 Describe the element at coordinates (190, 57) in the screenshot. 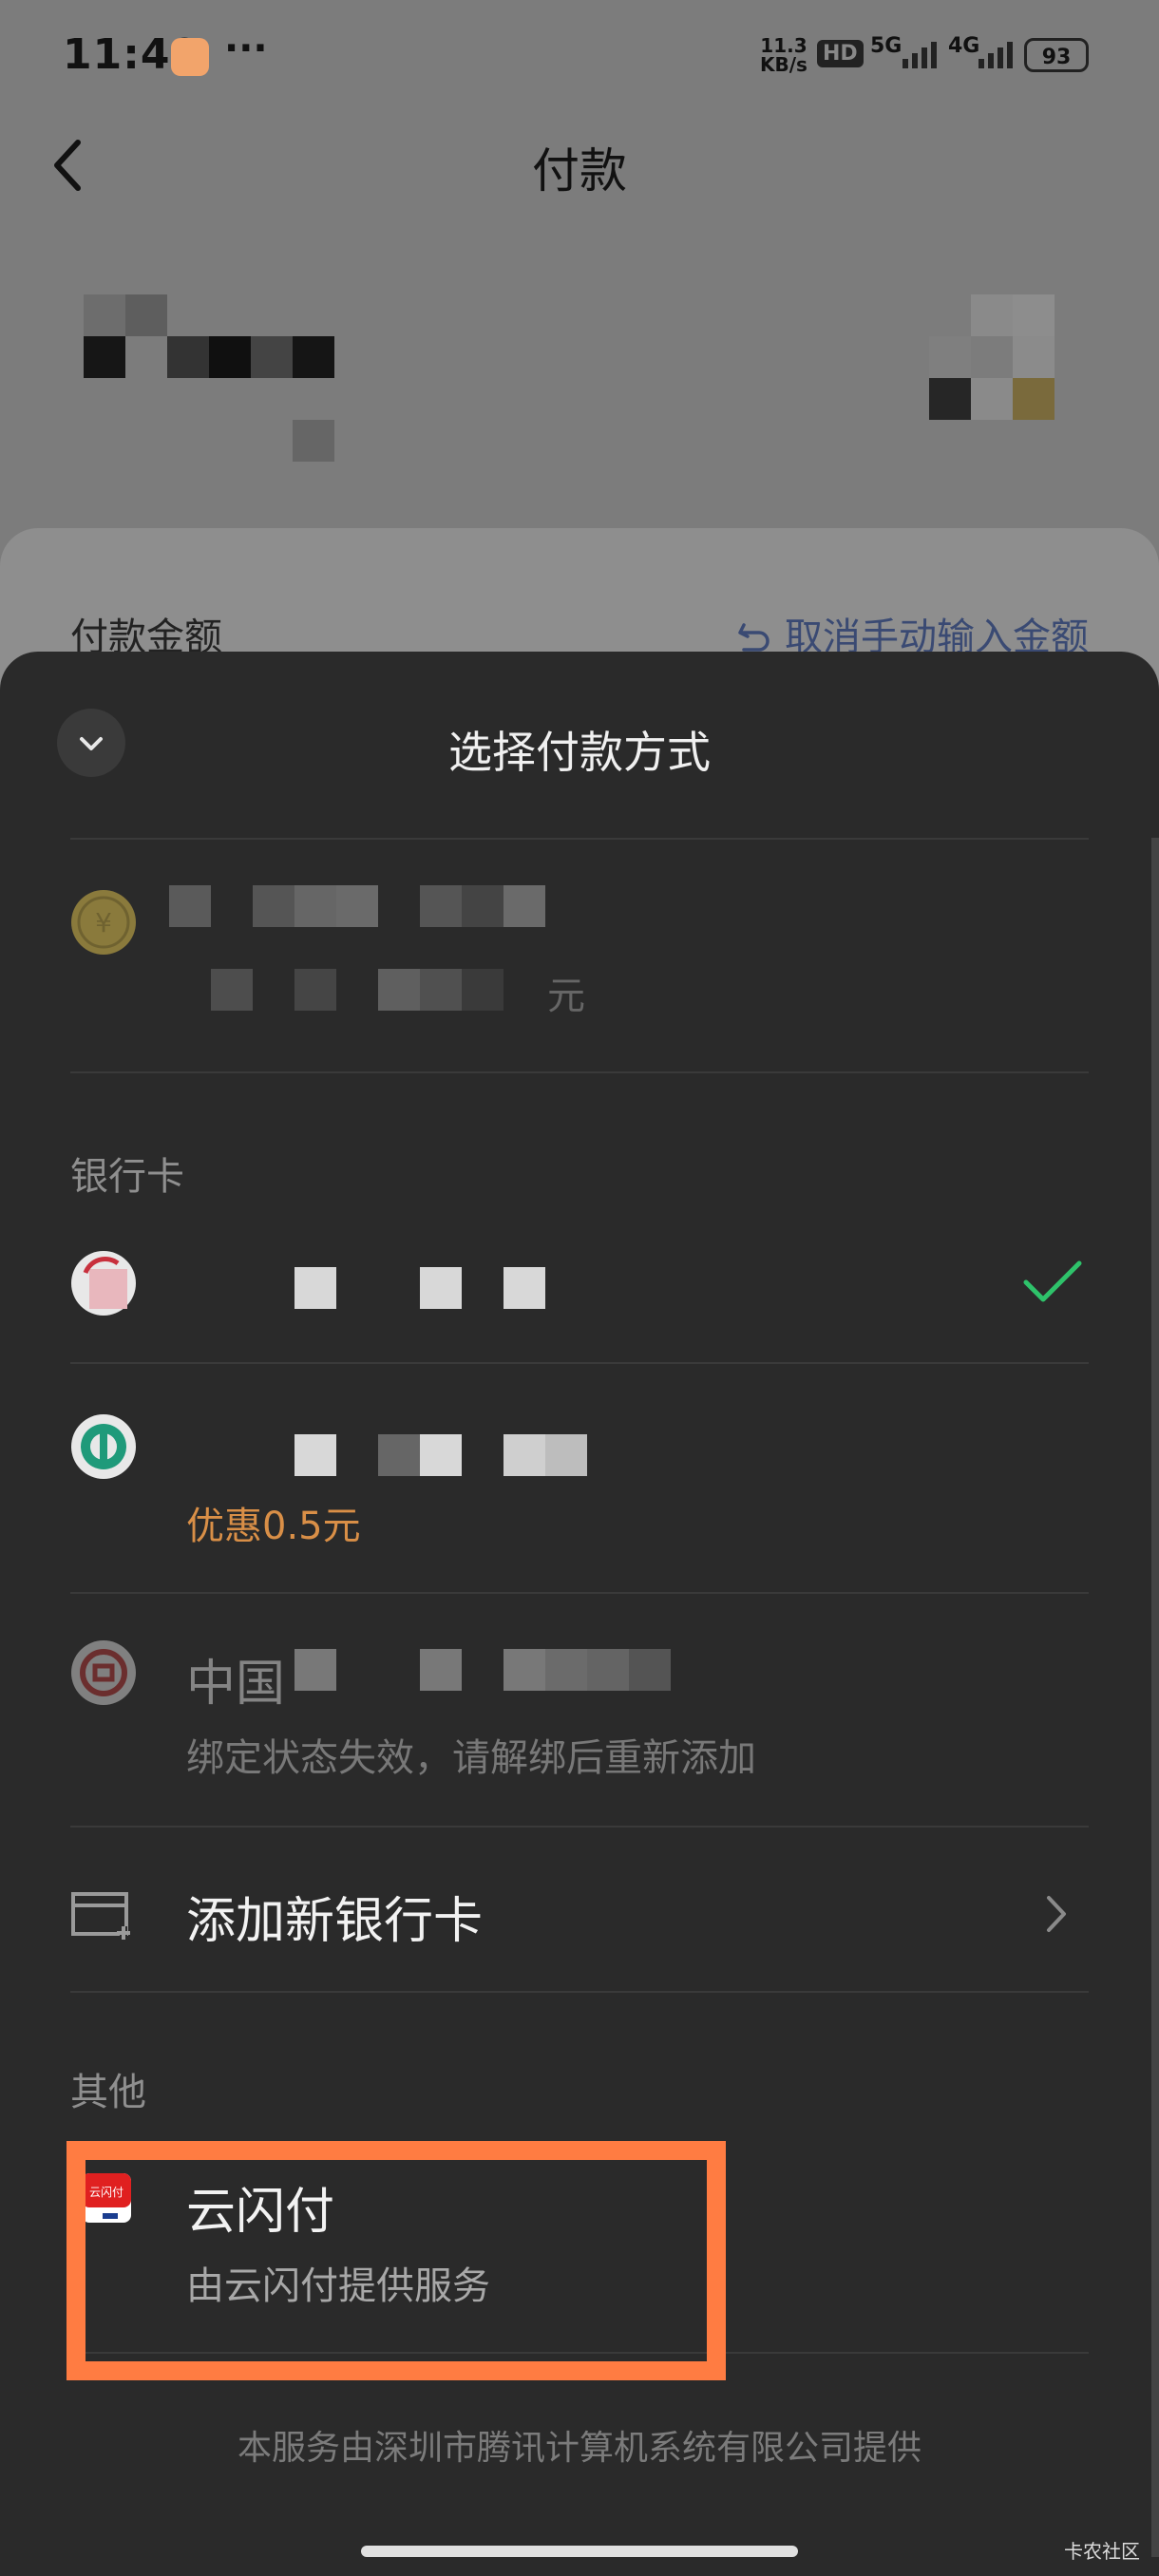

I see `app-notification-icon` at that location.